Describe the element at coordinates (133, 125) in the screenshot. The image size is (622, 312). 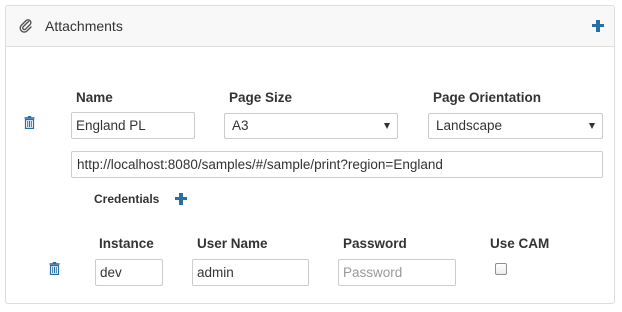
I see `attachment-name-input` at that location.